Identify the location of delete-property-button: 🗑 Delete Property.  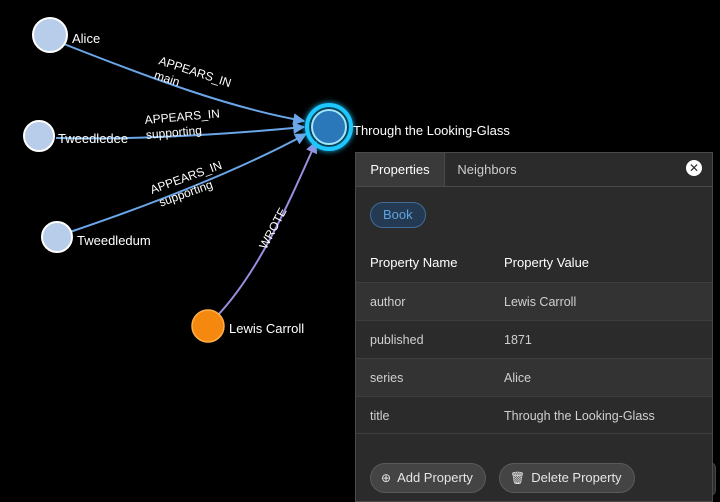
(567, 478).